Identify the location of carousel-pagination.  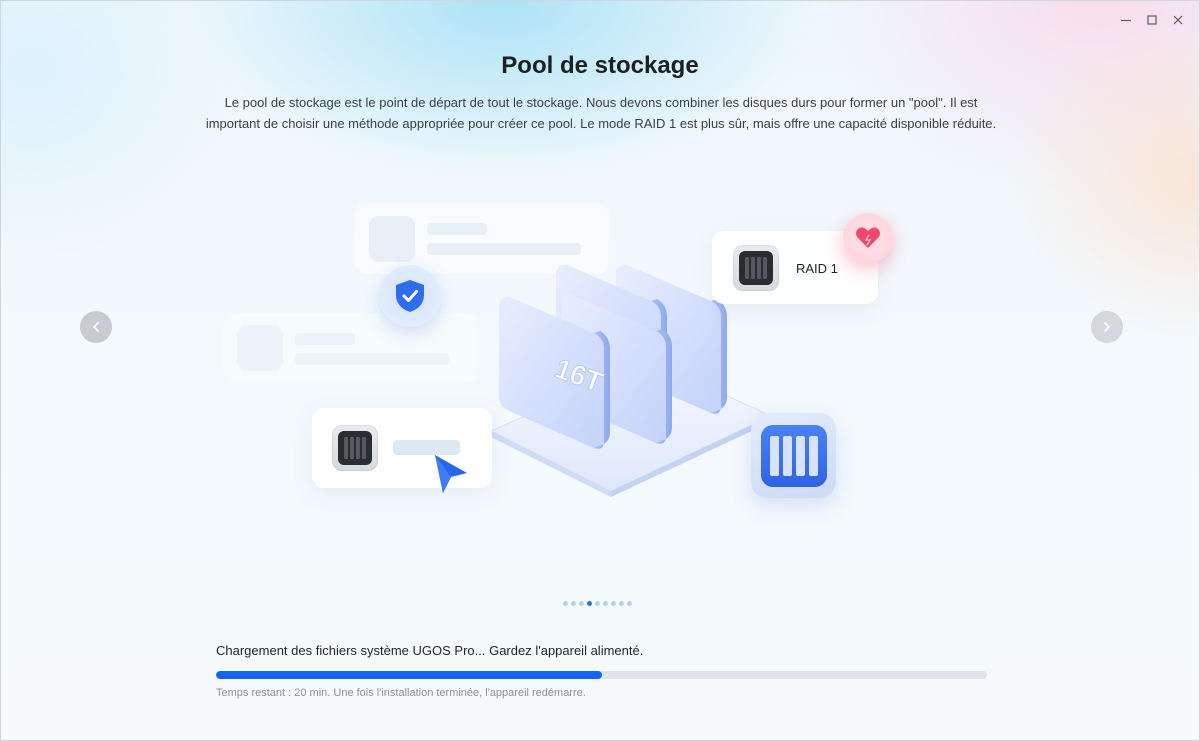
(597, 603).